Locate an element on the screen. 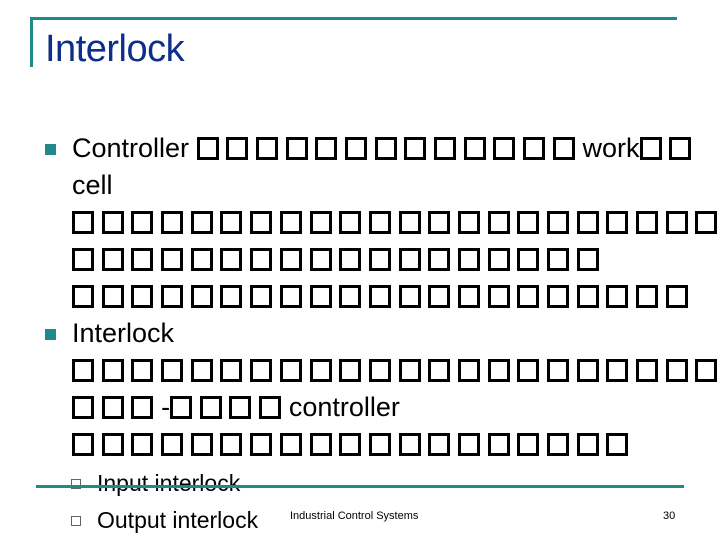 Image resolution: width=720 pixels, height=540 pixels. bullet-line: cell is located at coordinates (396, 185).